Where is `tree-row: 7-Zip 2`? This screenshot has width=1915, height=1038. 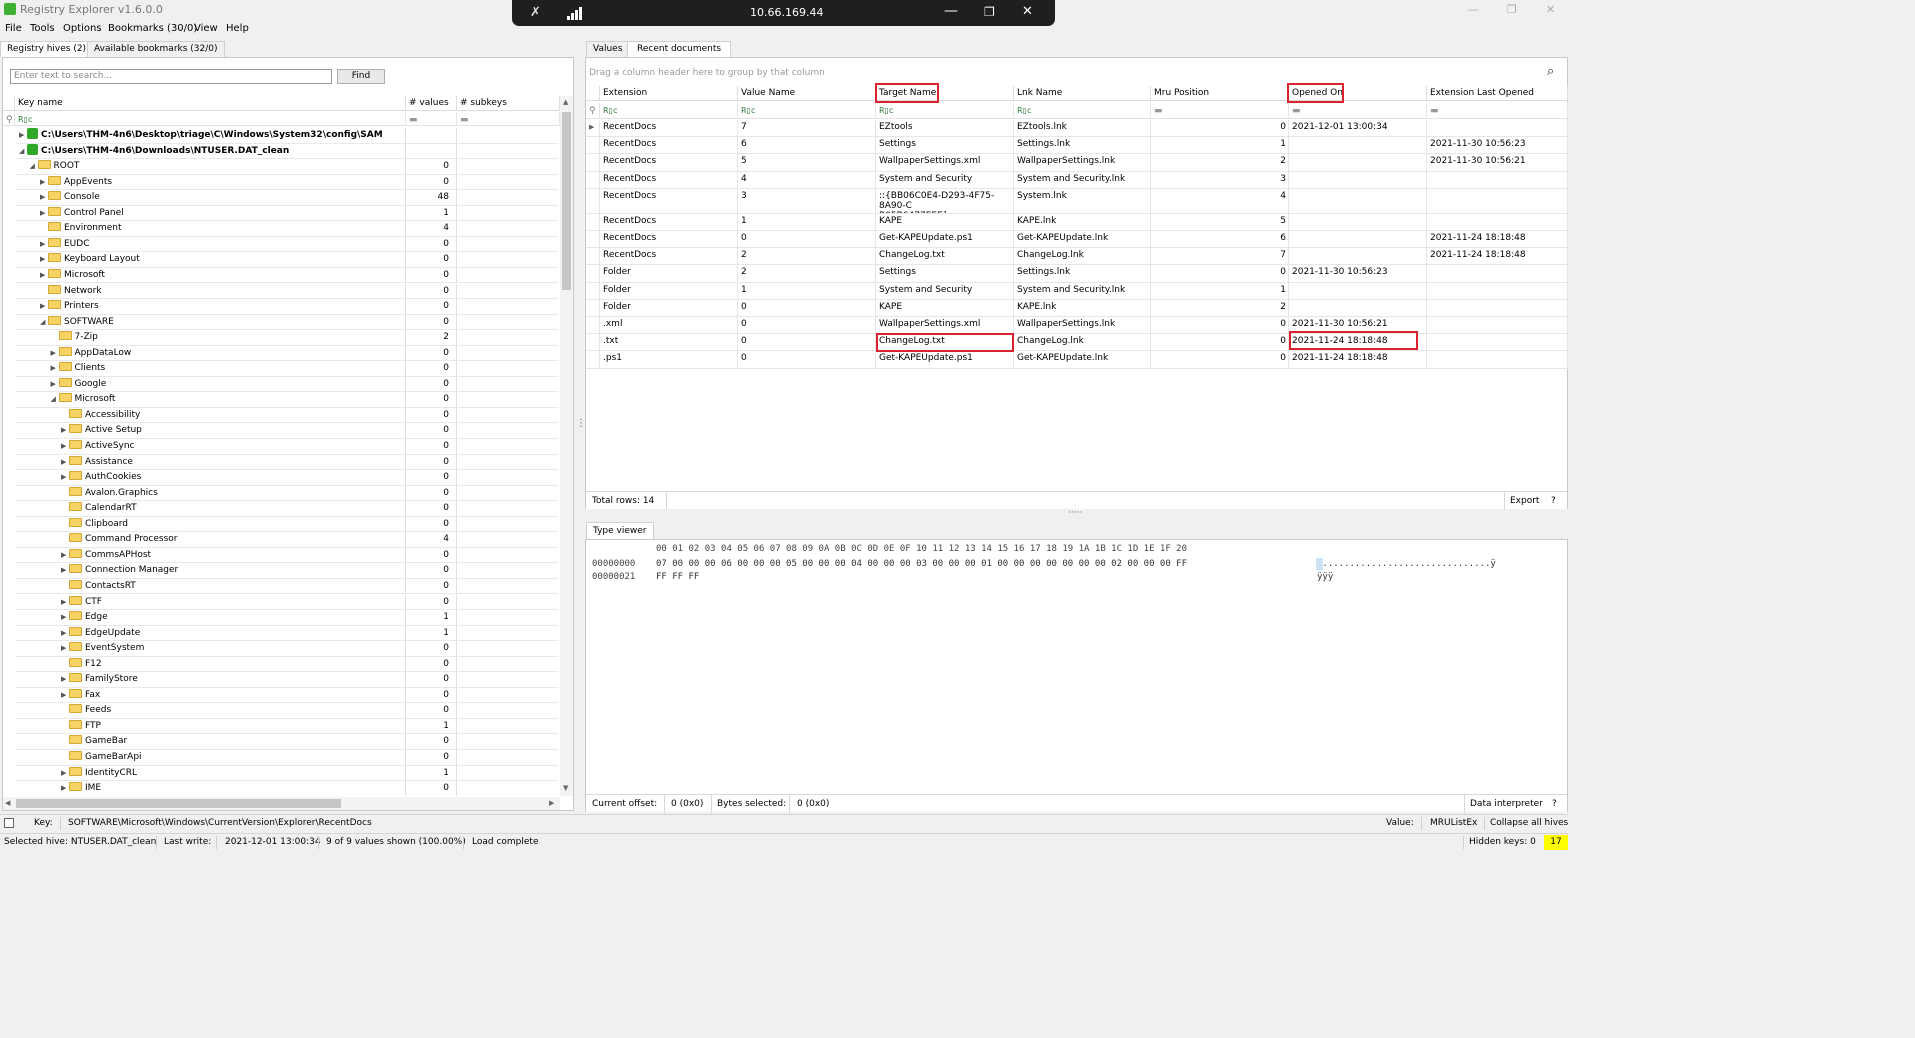
tree-row: 7-Zip 2 is located at coordinates (286, 338).